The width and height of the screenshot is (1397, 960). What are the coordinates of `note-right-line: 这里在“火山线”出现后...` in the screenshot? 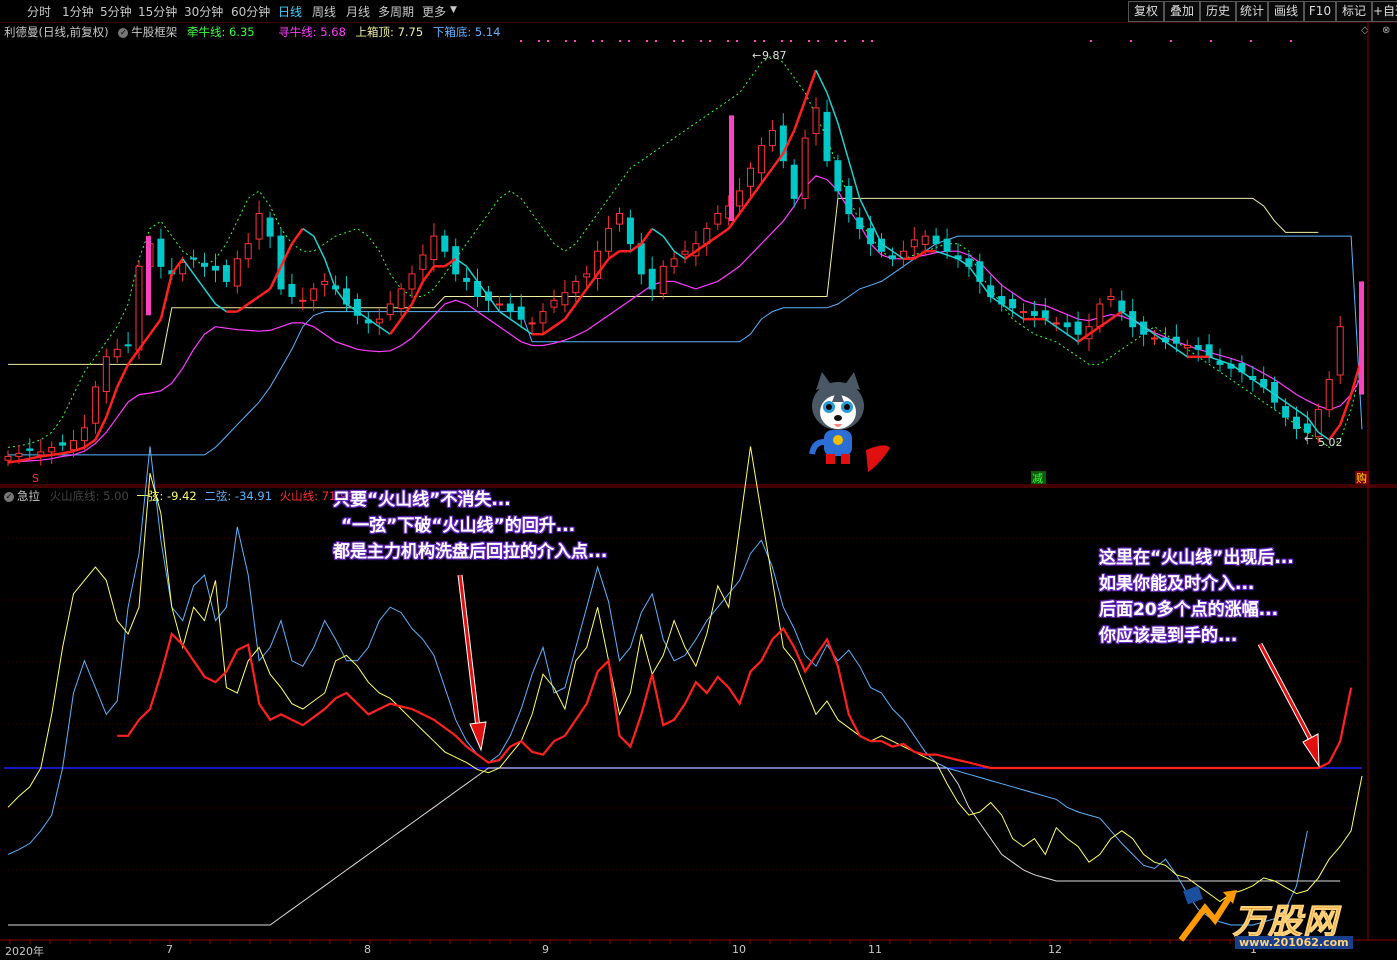 It's located at (1196, 558).